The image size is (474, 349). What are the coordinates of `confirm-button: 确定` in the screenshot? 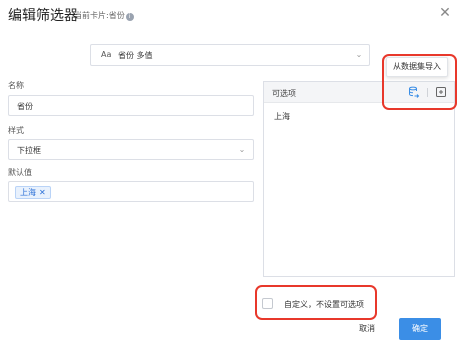 It's located at (420, 329).